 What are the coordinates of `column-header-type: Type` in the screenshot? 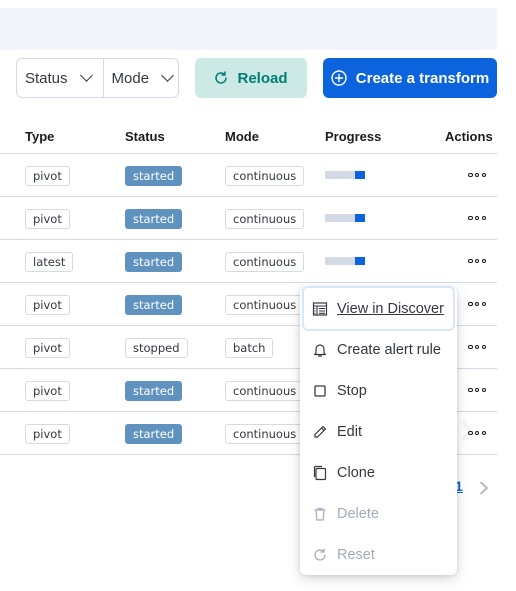 It's located at (39, 136).